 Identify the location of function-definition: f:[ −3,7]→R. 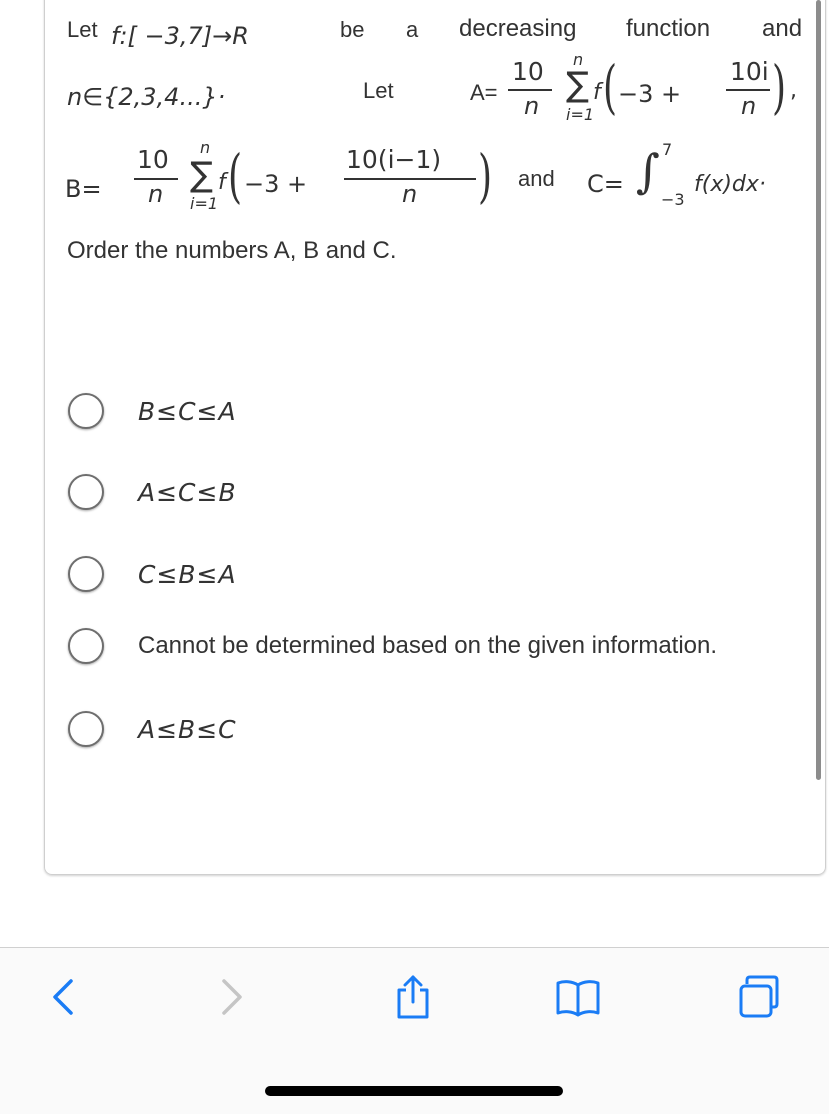
(180, 36).